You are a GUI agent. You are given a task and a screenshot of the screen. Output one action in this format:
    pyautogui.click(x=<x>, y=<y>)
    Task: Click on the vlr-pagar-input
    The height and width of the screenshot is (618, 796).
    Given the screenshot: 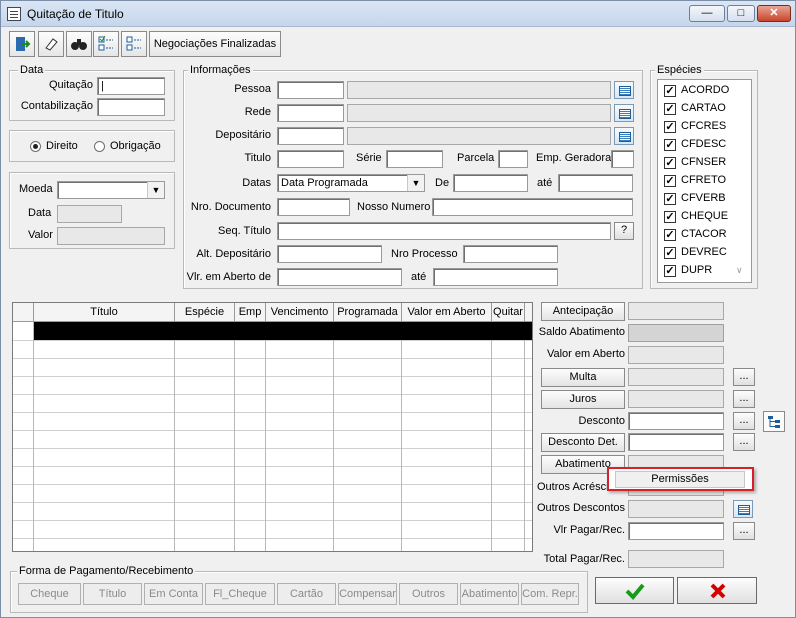 What is the action you would take?
    pyautogui.click(x=676, y=531)
    